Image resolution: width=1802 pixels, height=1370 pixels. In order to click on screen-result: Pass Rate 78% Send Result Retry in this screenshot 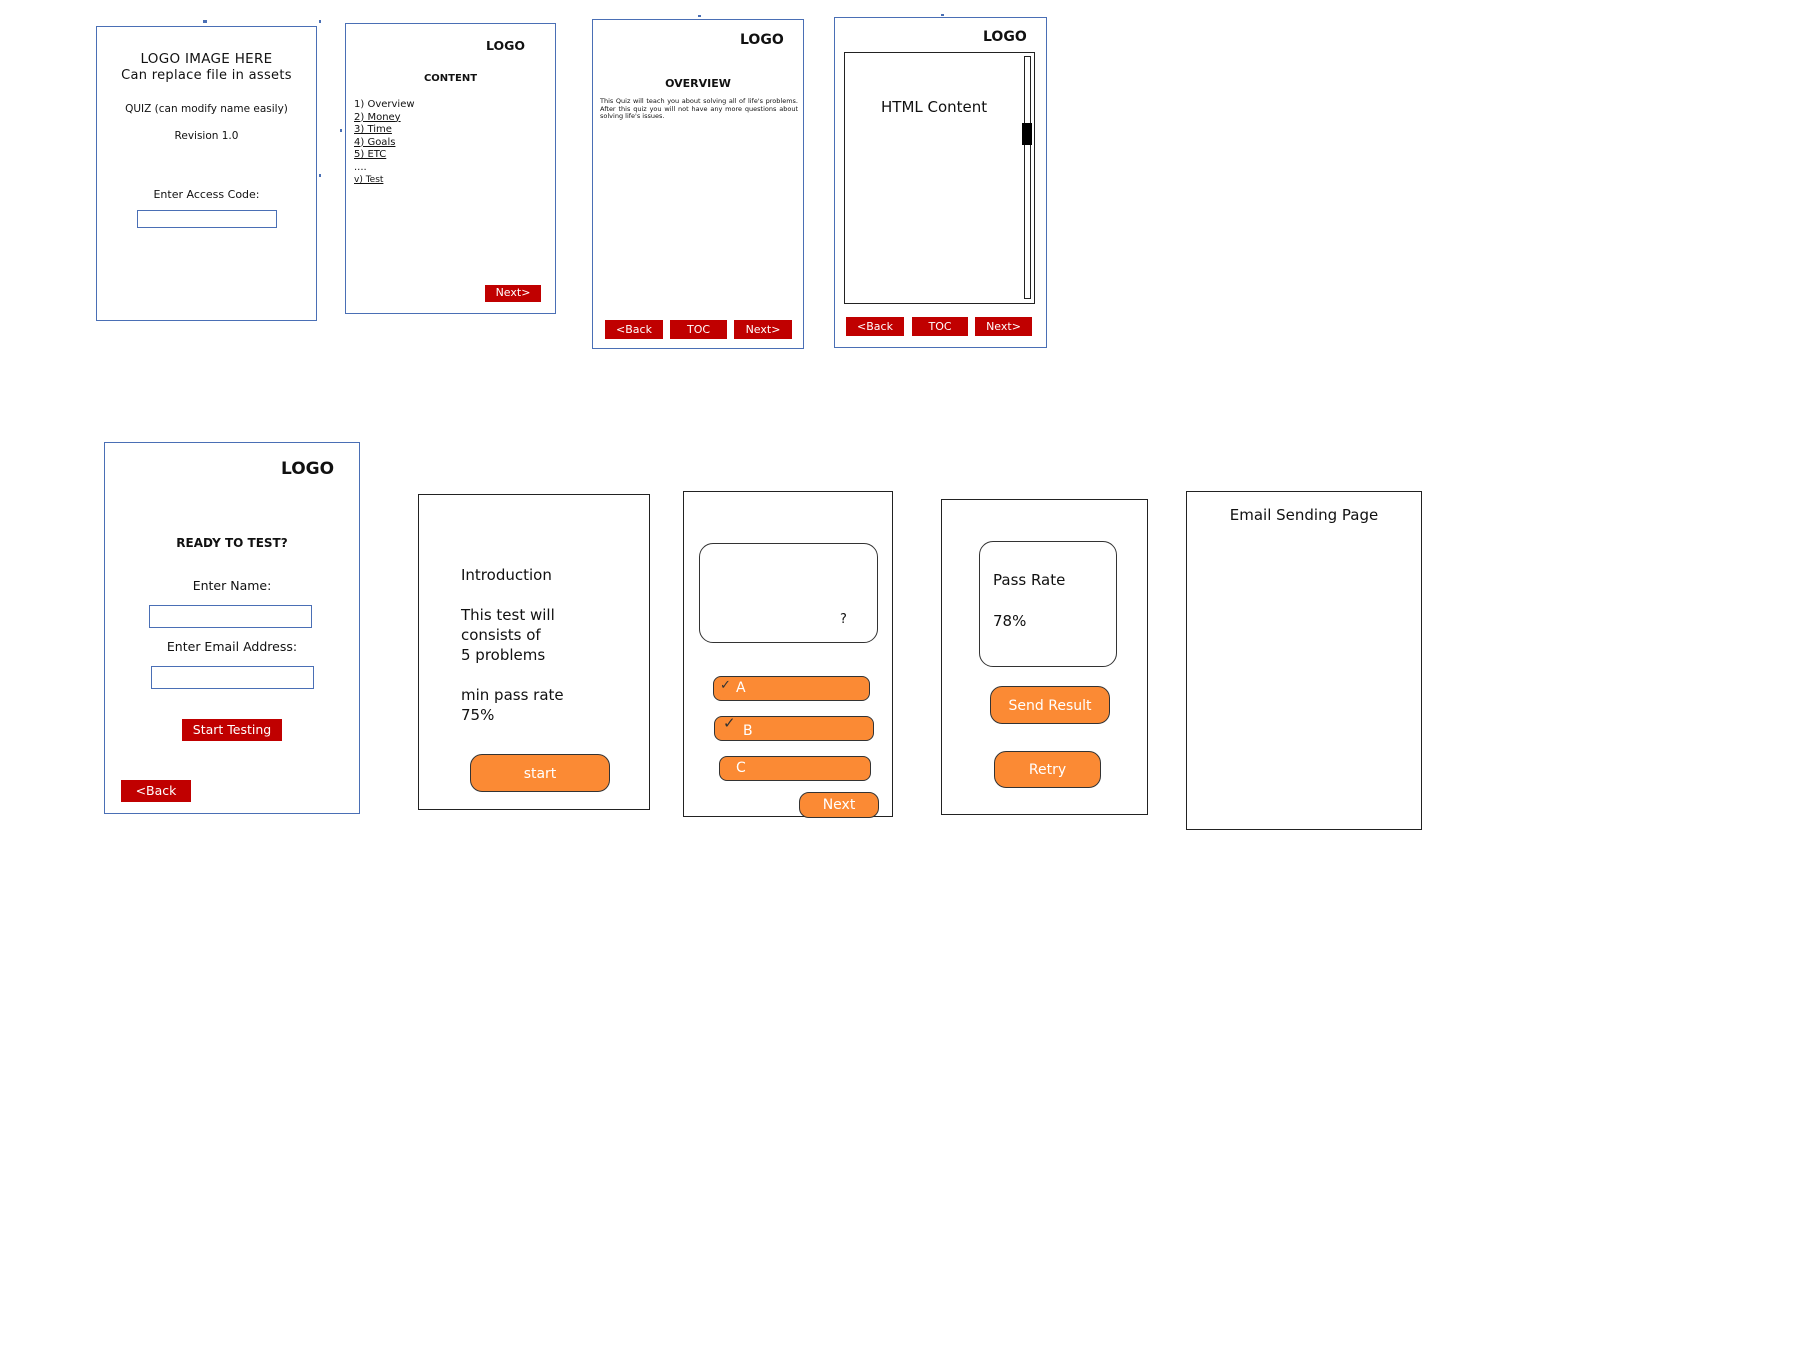, I will do `click(1044, 657)`.